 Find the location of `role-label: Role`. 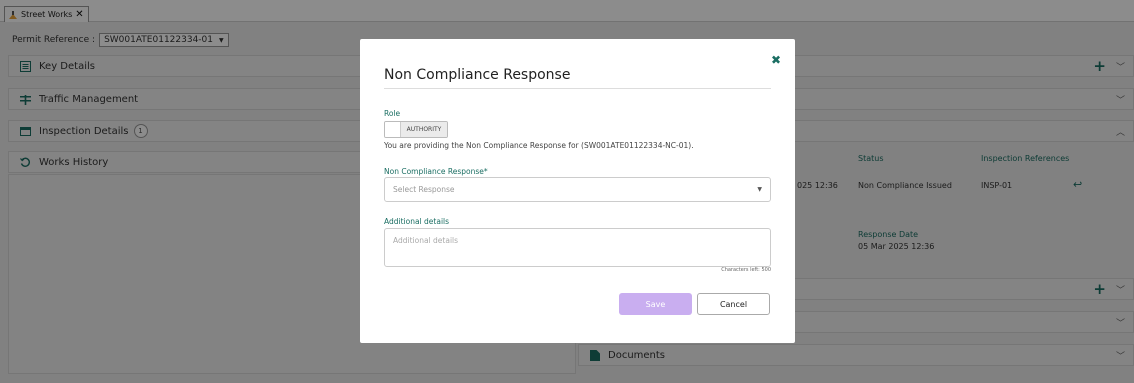

role-label: Role is located at coordinates (392, 113).